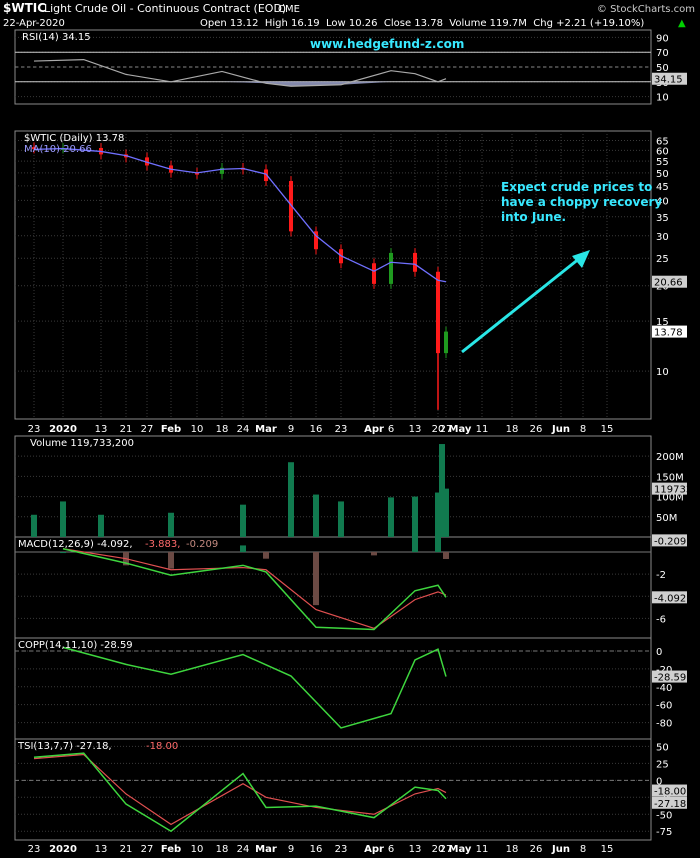 This screenshot has height=858, width=700. I want to click on exchange-label: CME, so click(289, 9).